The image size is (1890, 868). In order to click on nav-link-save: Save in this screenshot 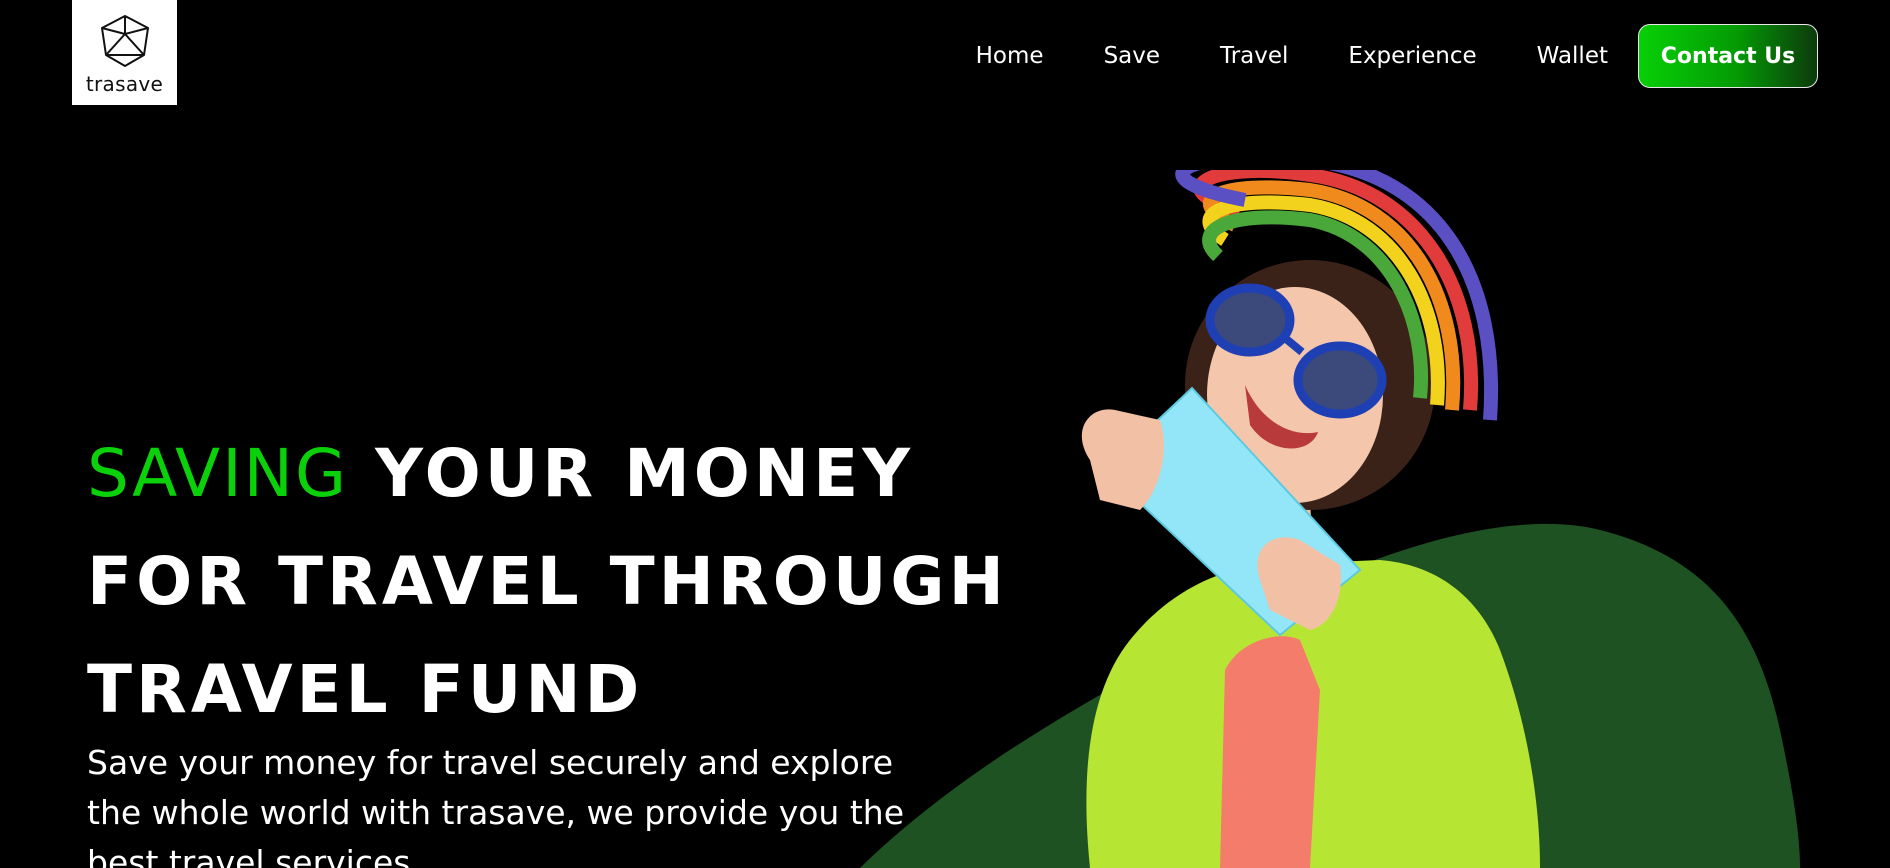, I will do `click(1132, 56)`.